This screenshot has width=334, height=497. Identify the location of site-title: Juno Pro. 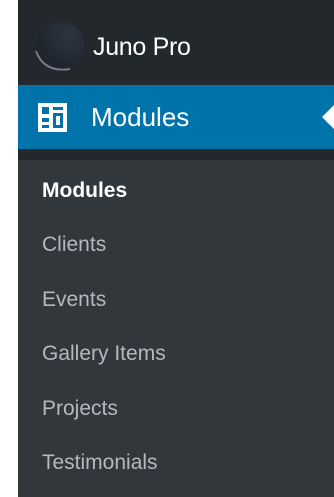
(142, 47).